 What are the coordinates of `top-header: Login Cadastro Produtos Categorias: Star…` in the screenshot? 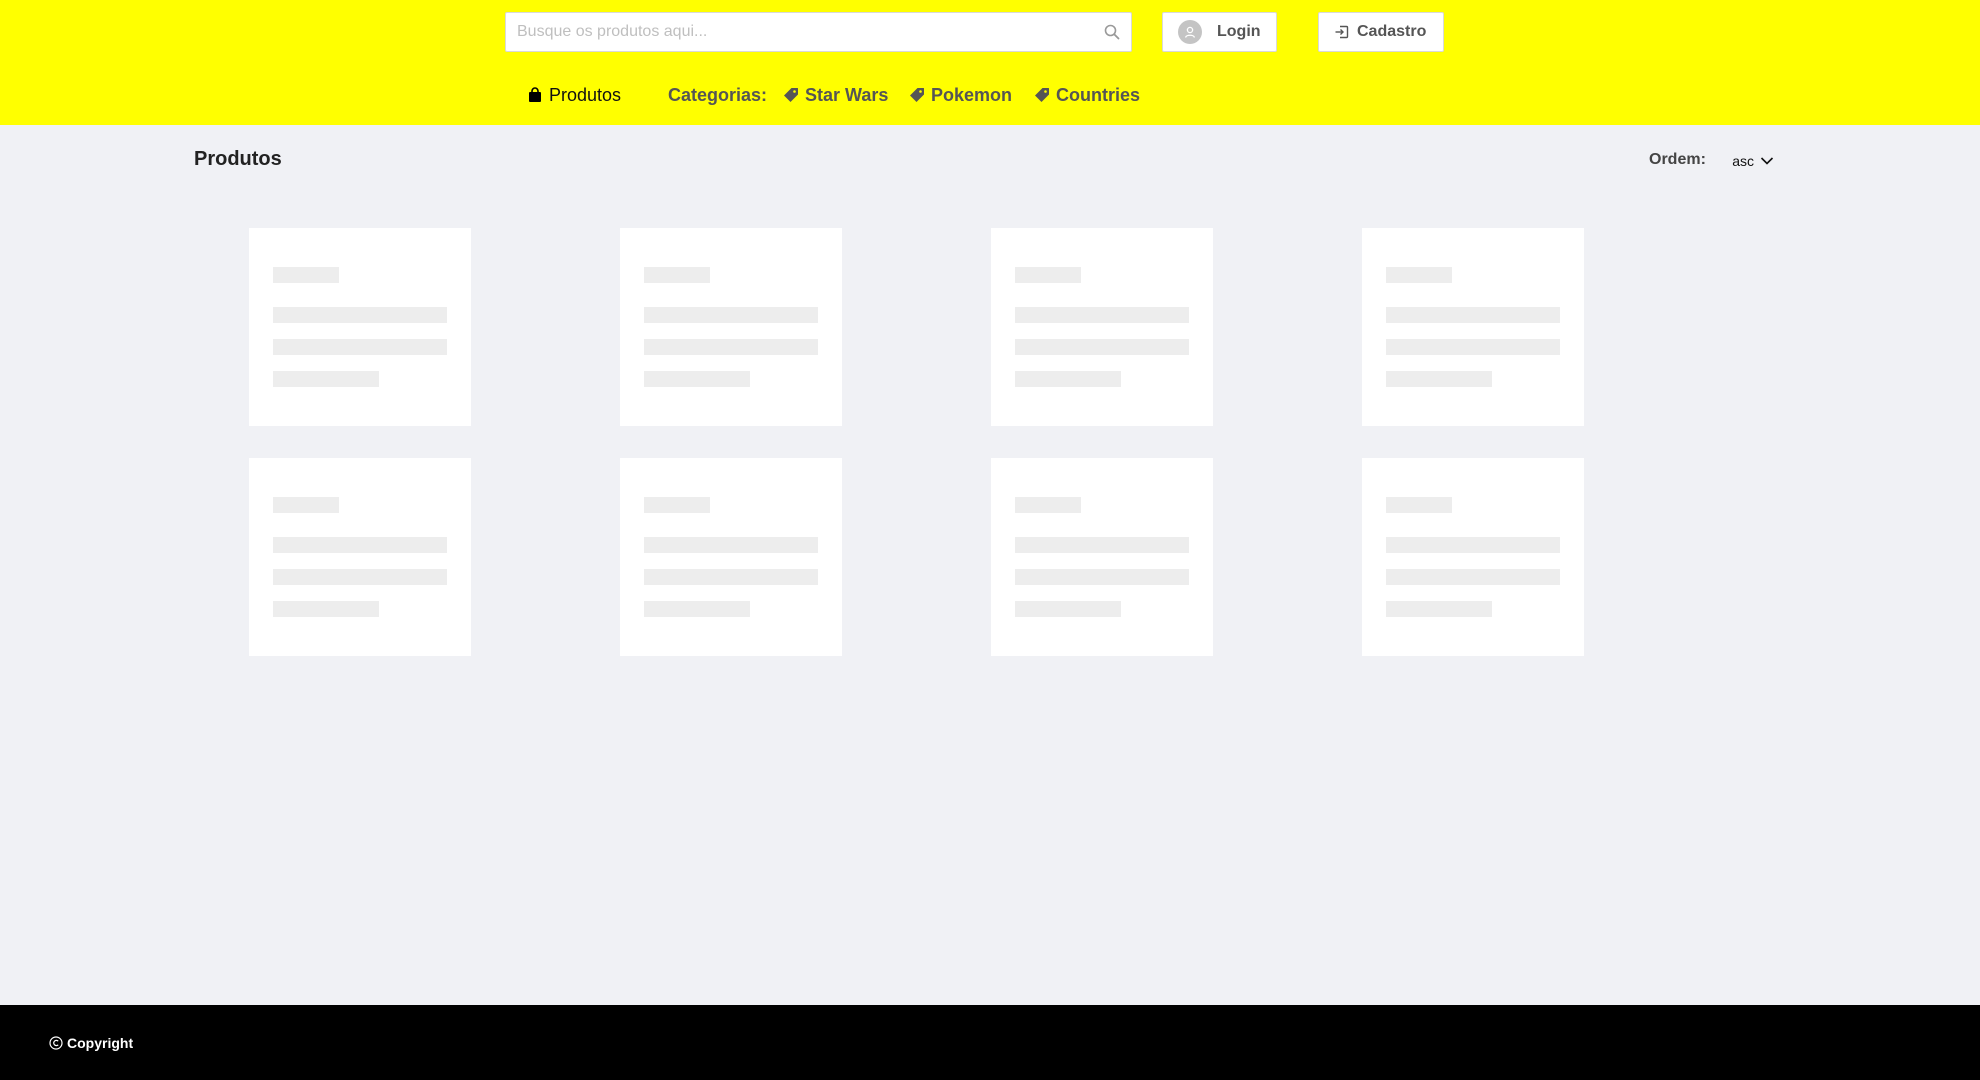 It's located at (990, 62).